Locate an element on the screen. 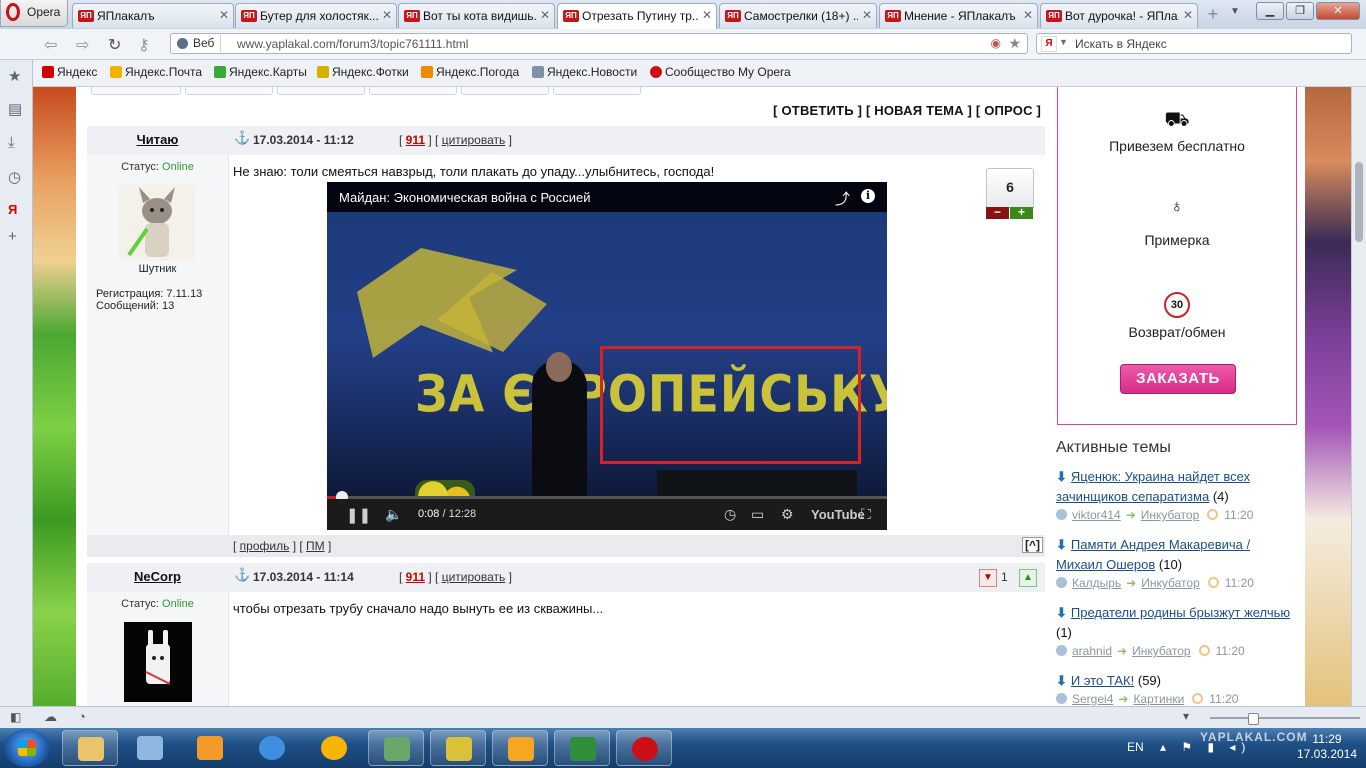 This screenshot has width=1366, height=768. rate-up-button: + is located at coordinates (1021, 212).